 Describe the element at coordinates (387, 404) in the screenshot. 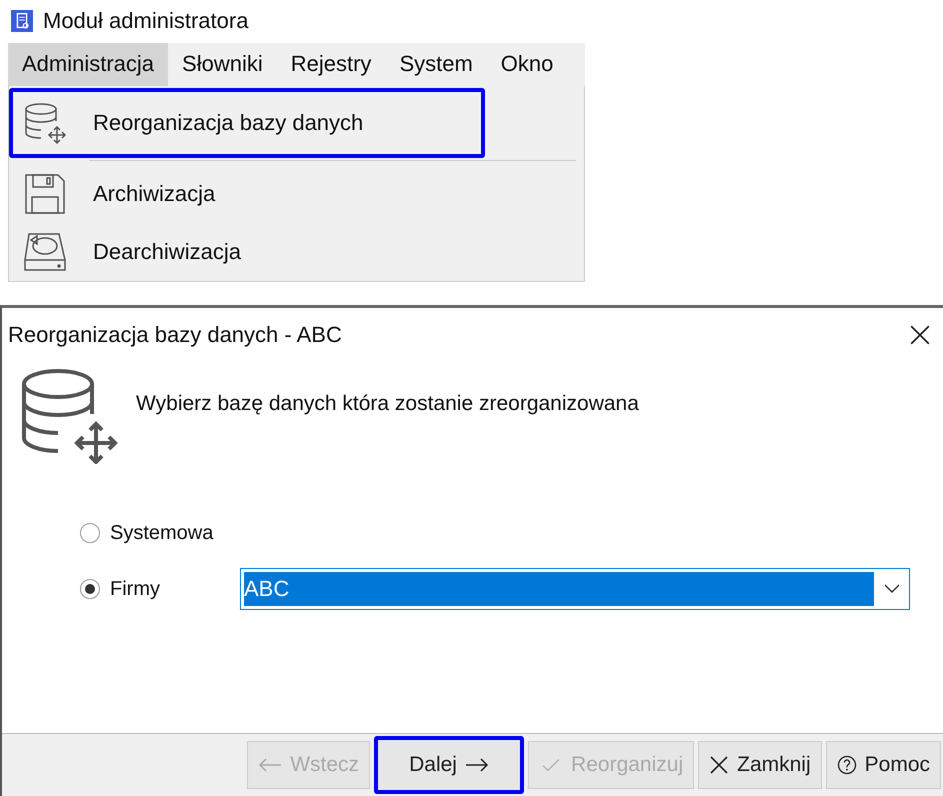

I see `instruction-text: Wybierz bazę danych która zostanie zreorganizowana` at that location.